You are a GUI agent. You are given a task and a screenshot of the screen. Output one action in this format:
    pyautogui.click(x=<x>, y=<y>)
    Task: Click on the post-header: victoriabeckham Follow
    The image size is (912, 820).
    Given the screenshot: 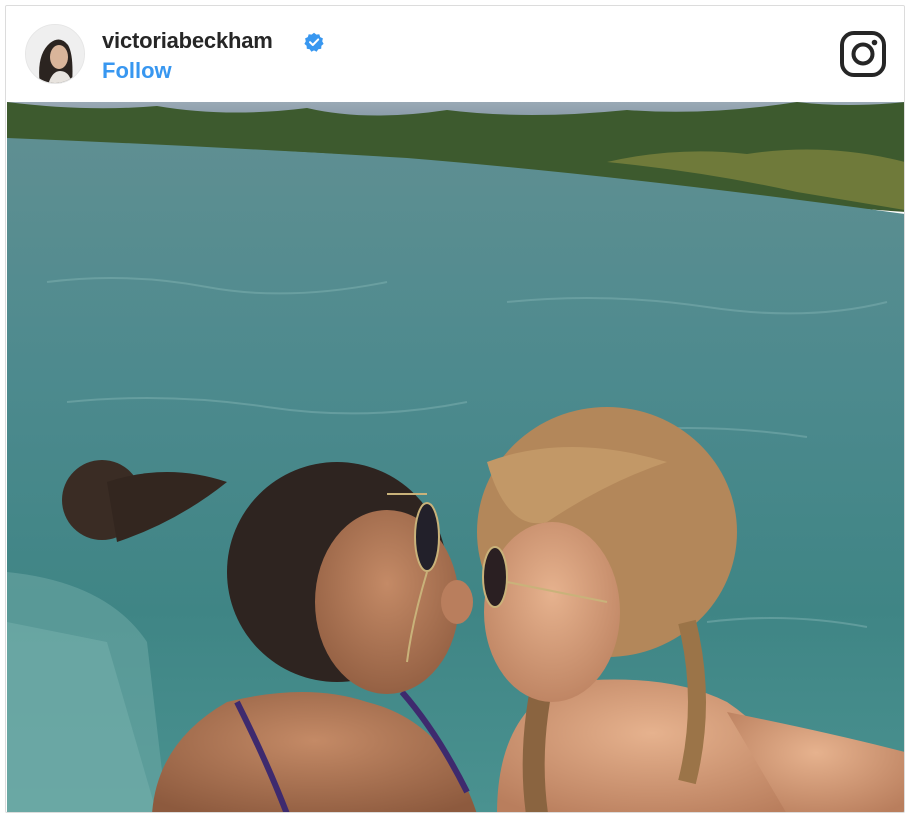 What is the action you would take?
    pyautogui.click(x=455, y=54)
    